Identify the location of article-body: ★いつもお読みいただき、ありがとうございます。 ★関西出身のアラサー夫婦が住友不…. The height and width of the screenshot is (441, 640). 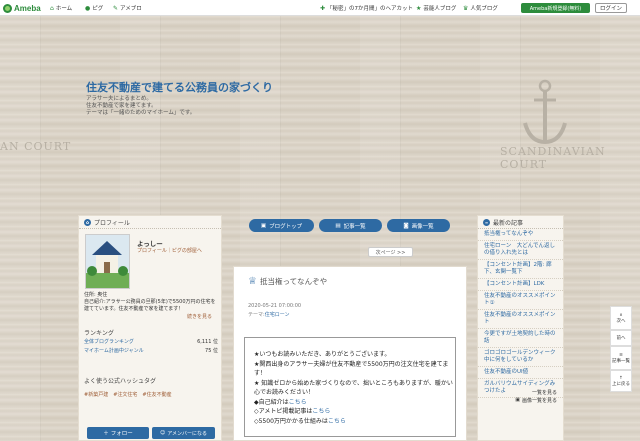
(353, 388).